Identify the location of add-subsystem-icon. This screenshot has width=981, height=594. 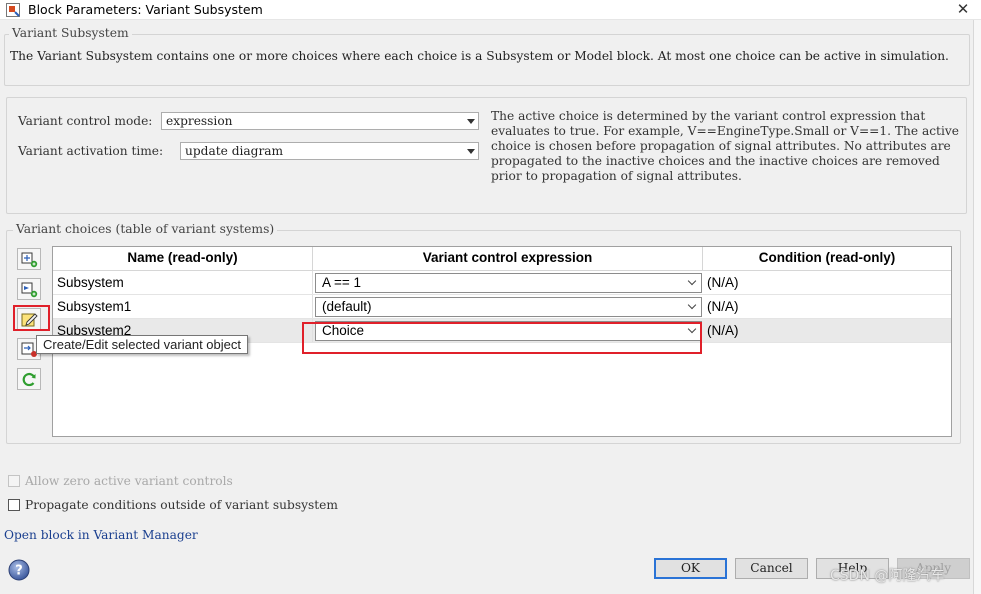
(29, 260).